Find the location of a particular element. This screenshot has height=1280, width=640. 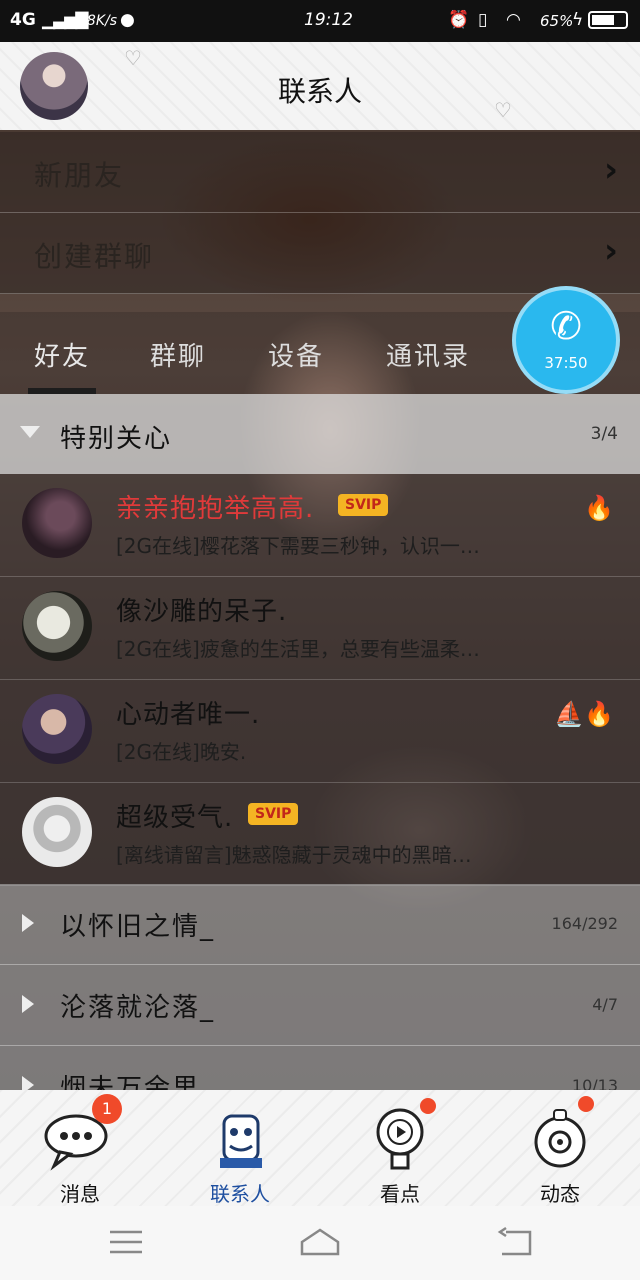

tab-devices: 设备 is located at coordinates (296, 354).